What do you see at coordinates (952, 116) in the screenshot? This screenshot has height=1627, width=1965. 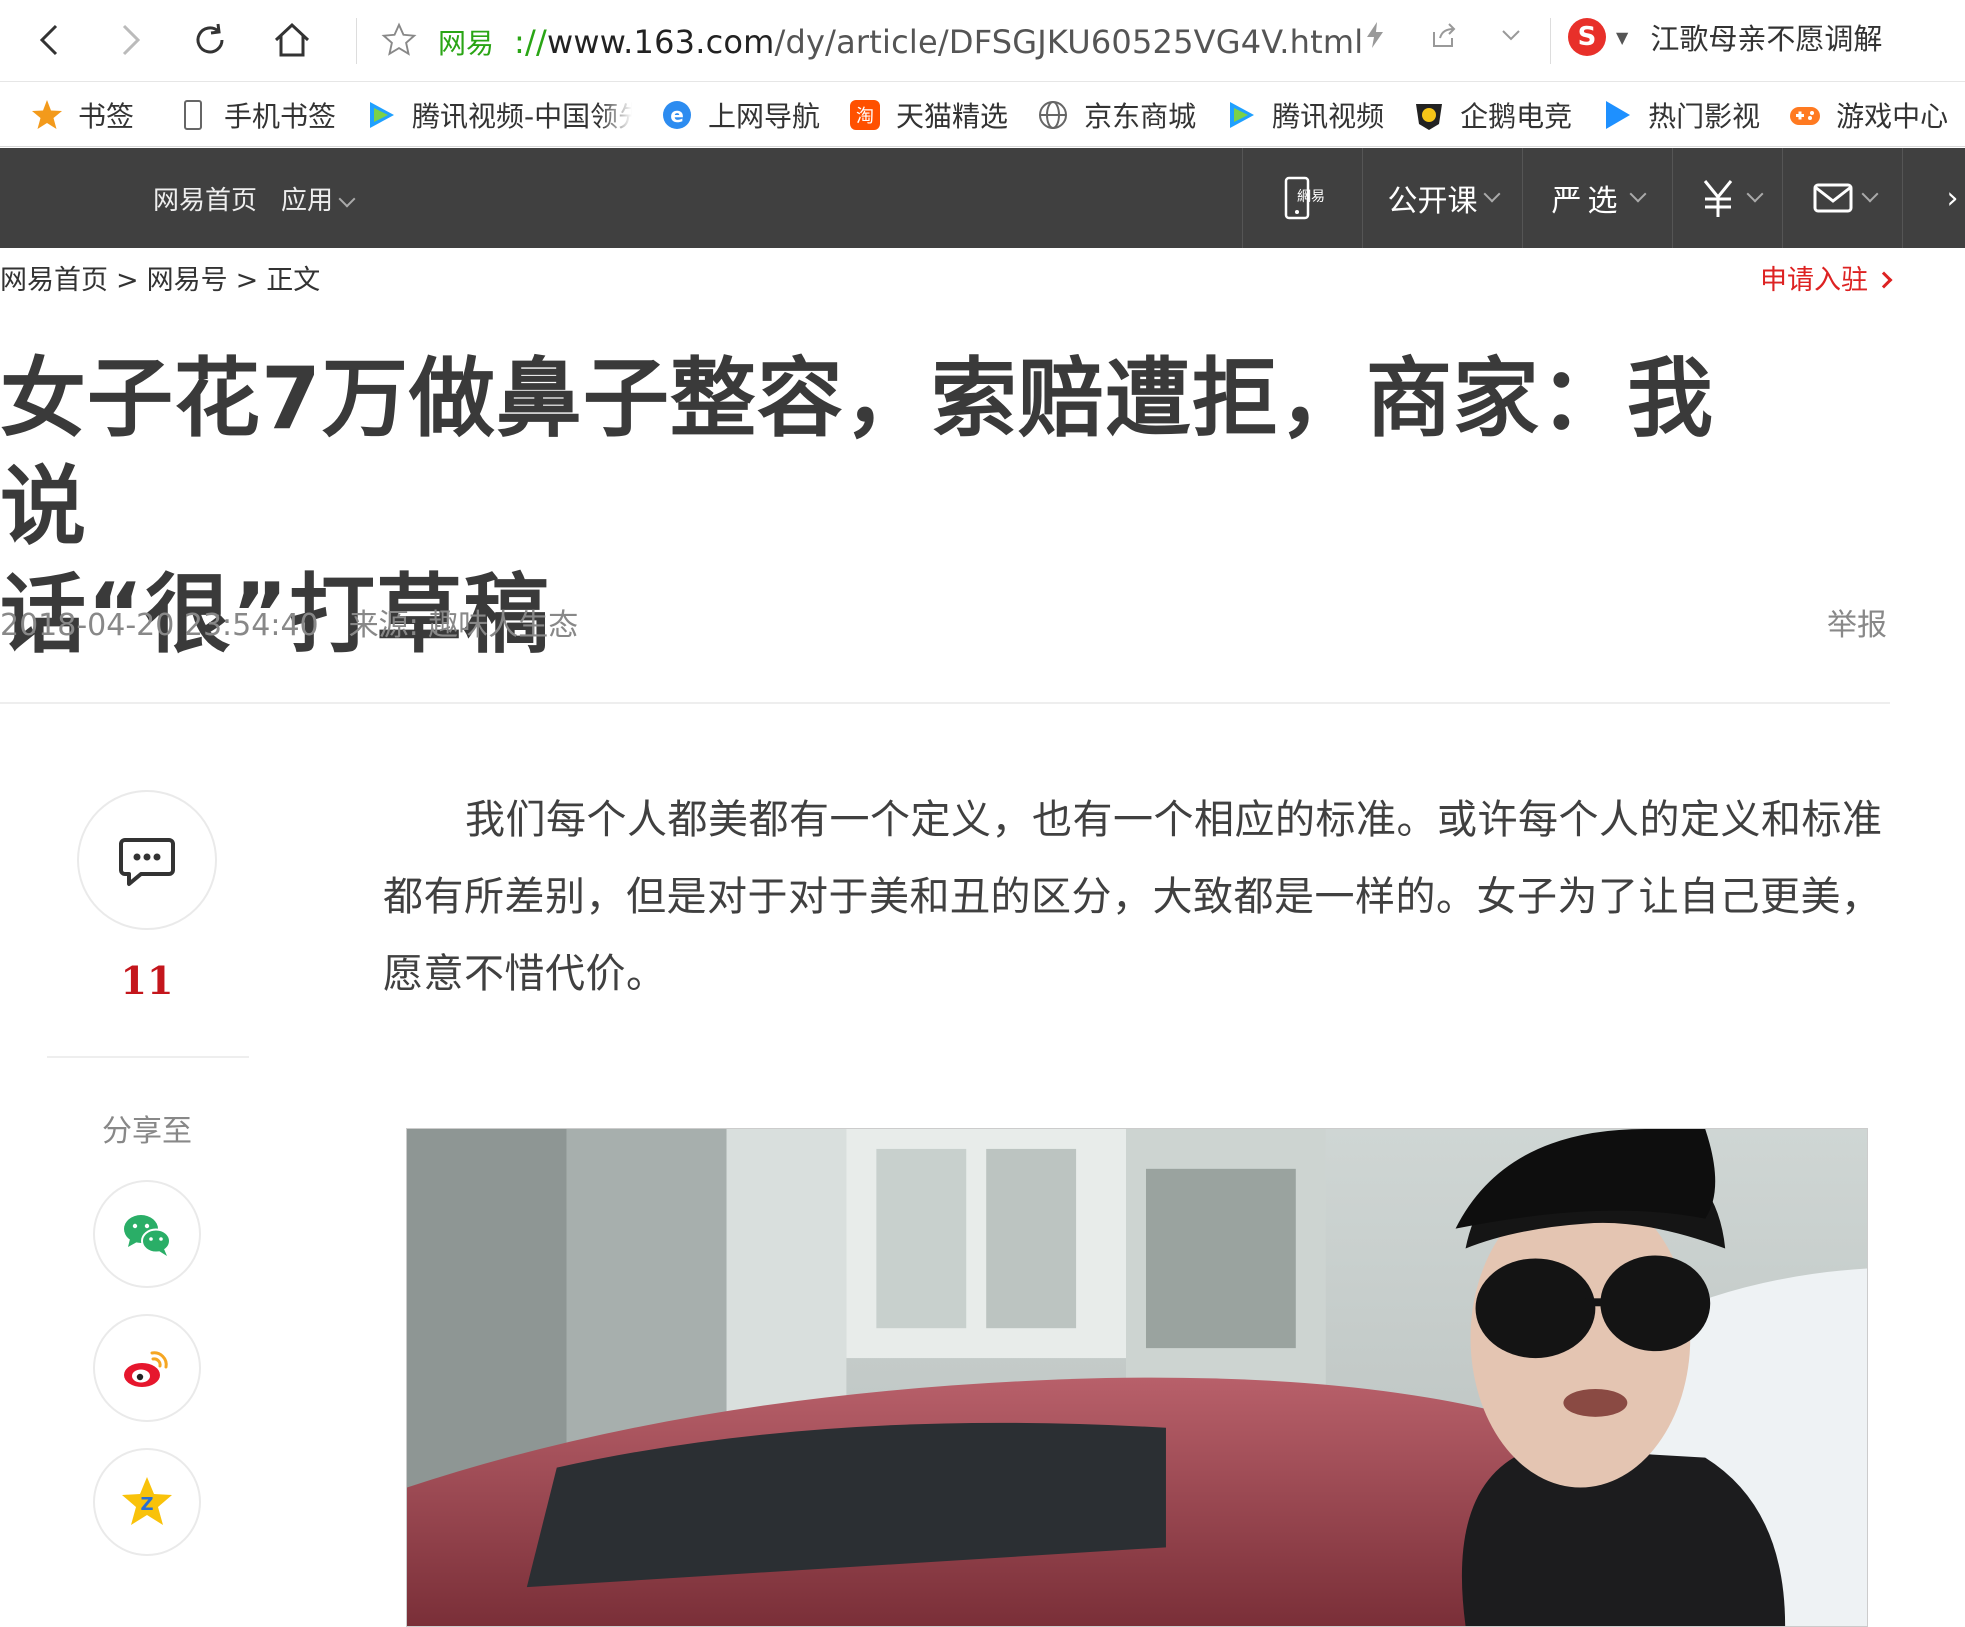 I see `bookmark-label: 天猫精选` at bounding box center [952, 116].